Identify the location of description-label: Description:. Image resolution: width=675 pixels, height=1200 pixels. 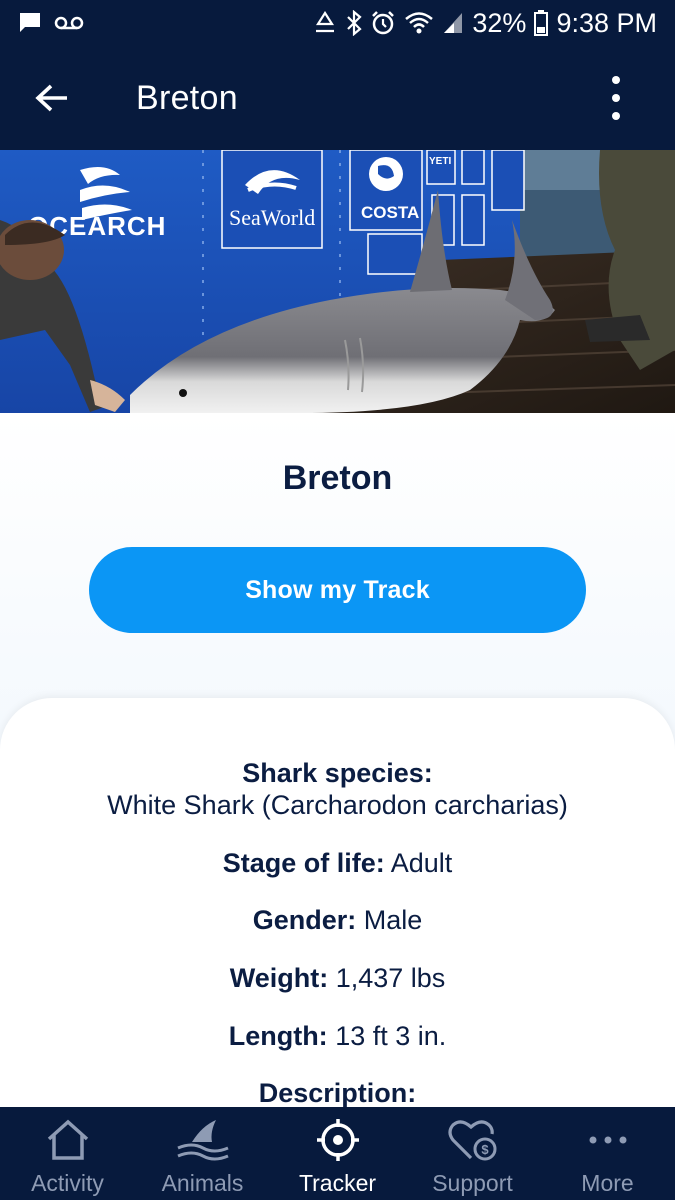
(337, 1093).